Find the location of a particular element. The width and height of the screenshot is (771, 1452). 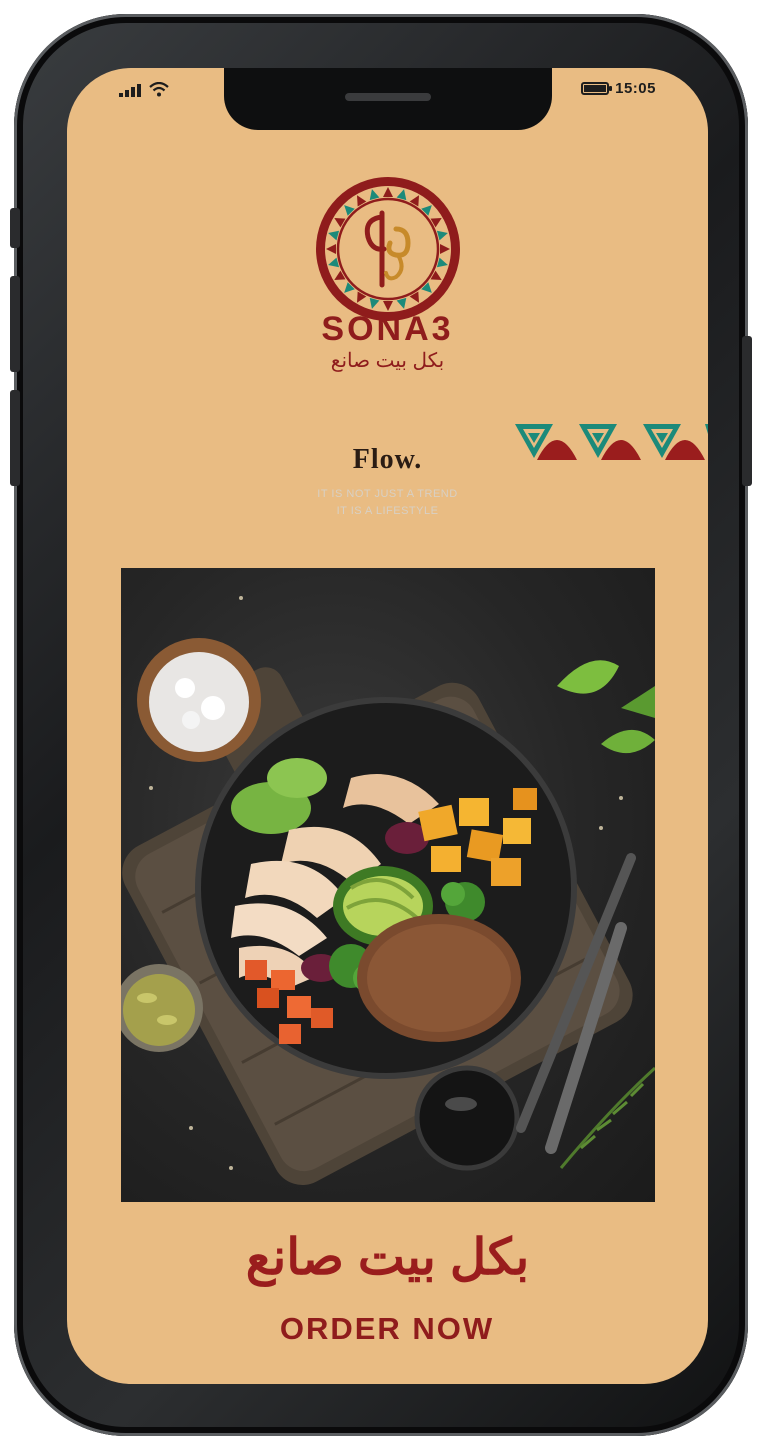

status-bar-left is located at coordinates (144, 89).